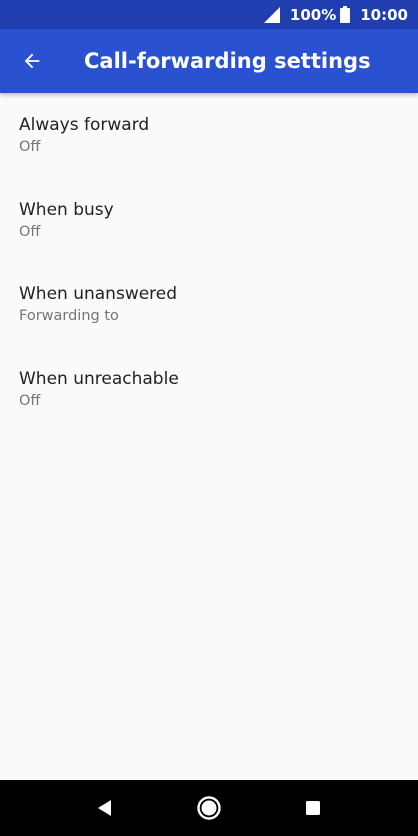 Image resolution: width=418 pixels, height=836 pixels. I want to click on nav-back-button, so click(105, 808).